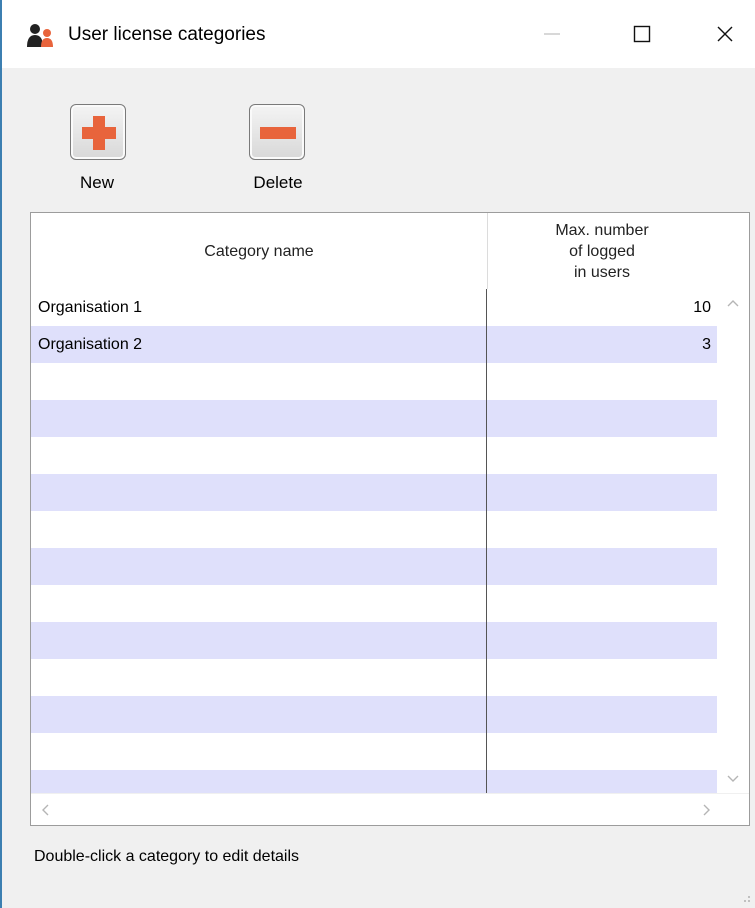  What do you see at coordinates (702, 307) in the screenshot?
I see `max-logged-users-cell: 10` at bounding box center [702, 307].